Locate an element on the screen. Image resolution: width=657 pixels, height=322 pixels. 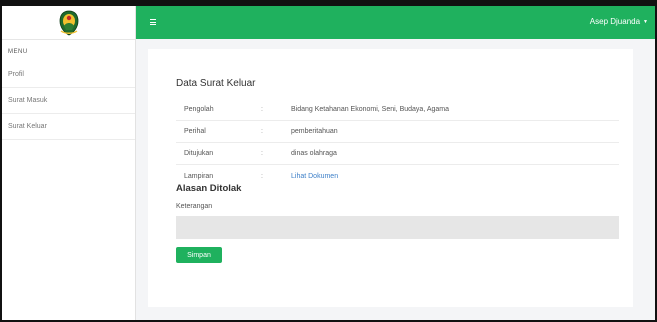
caret-down-icon: ▼ is located at coordinates (645, 21).